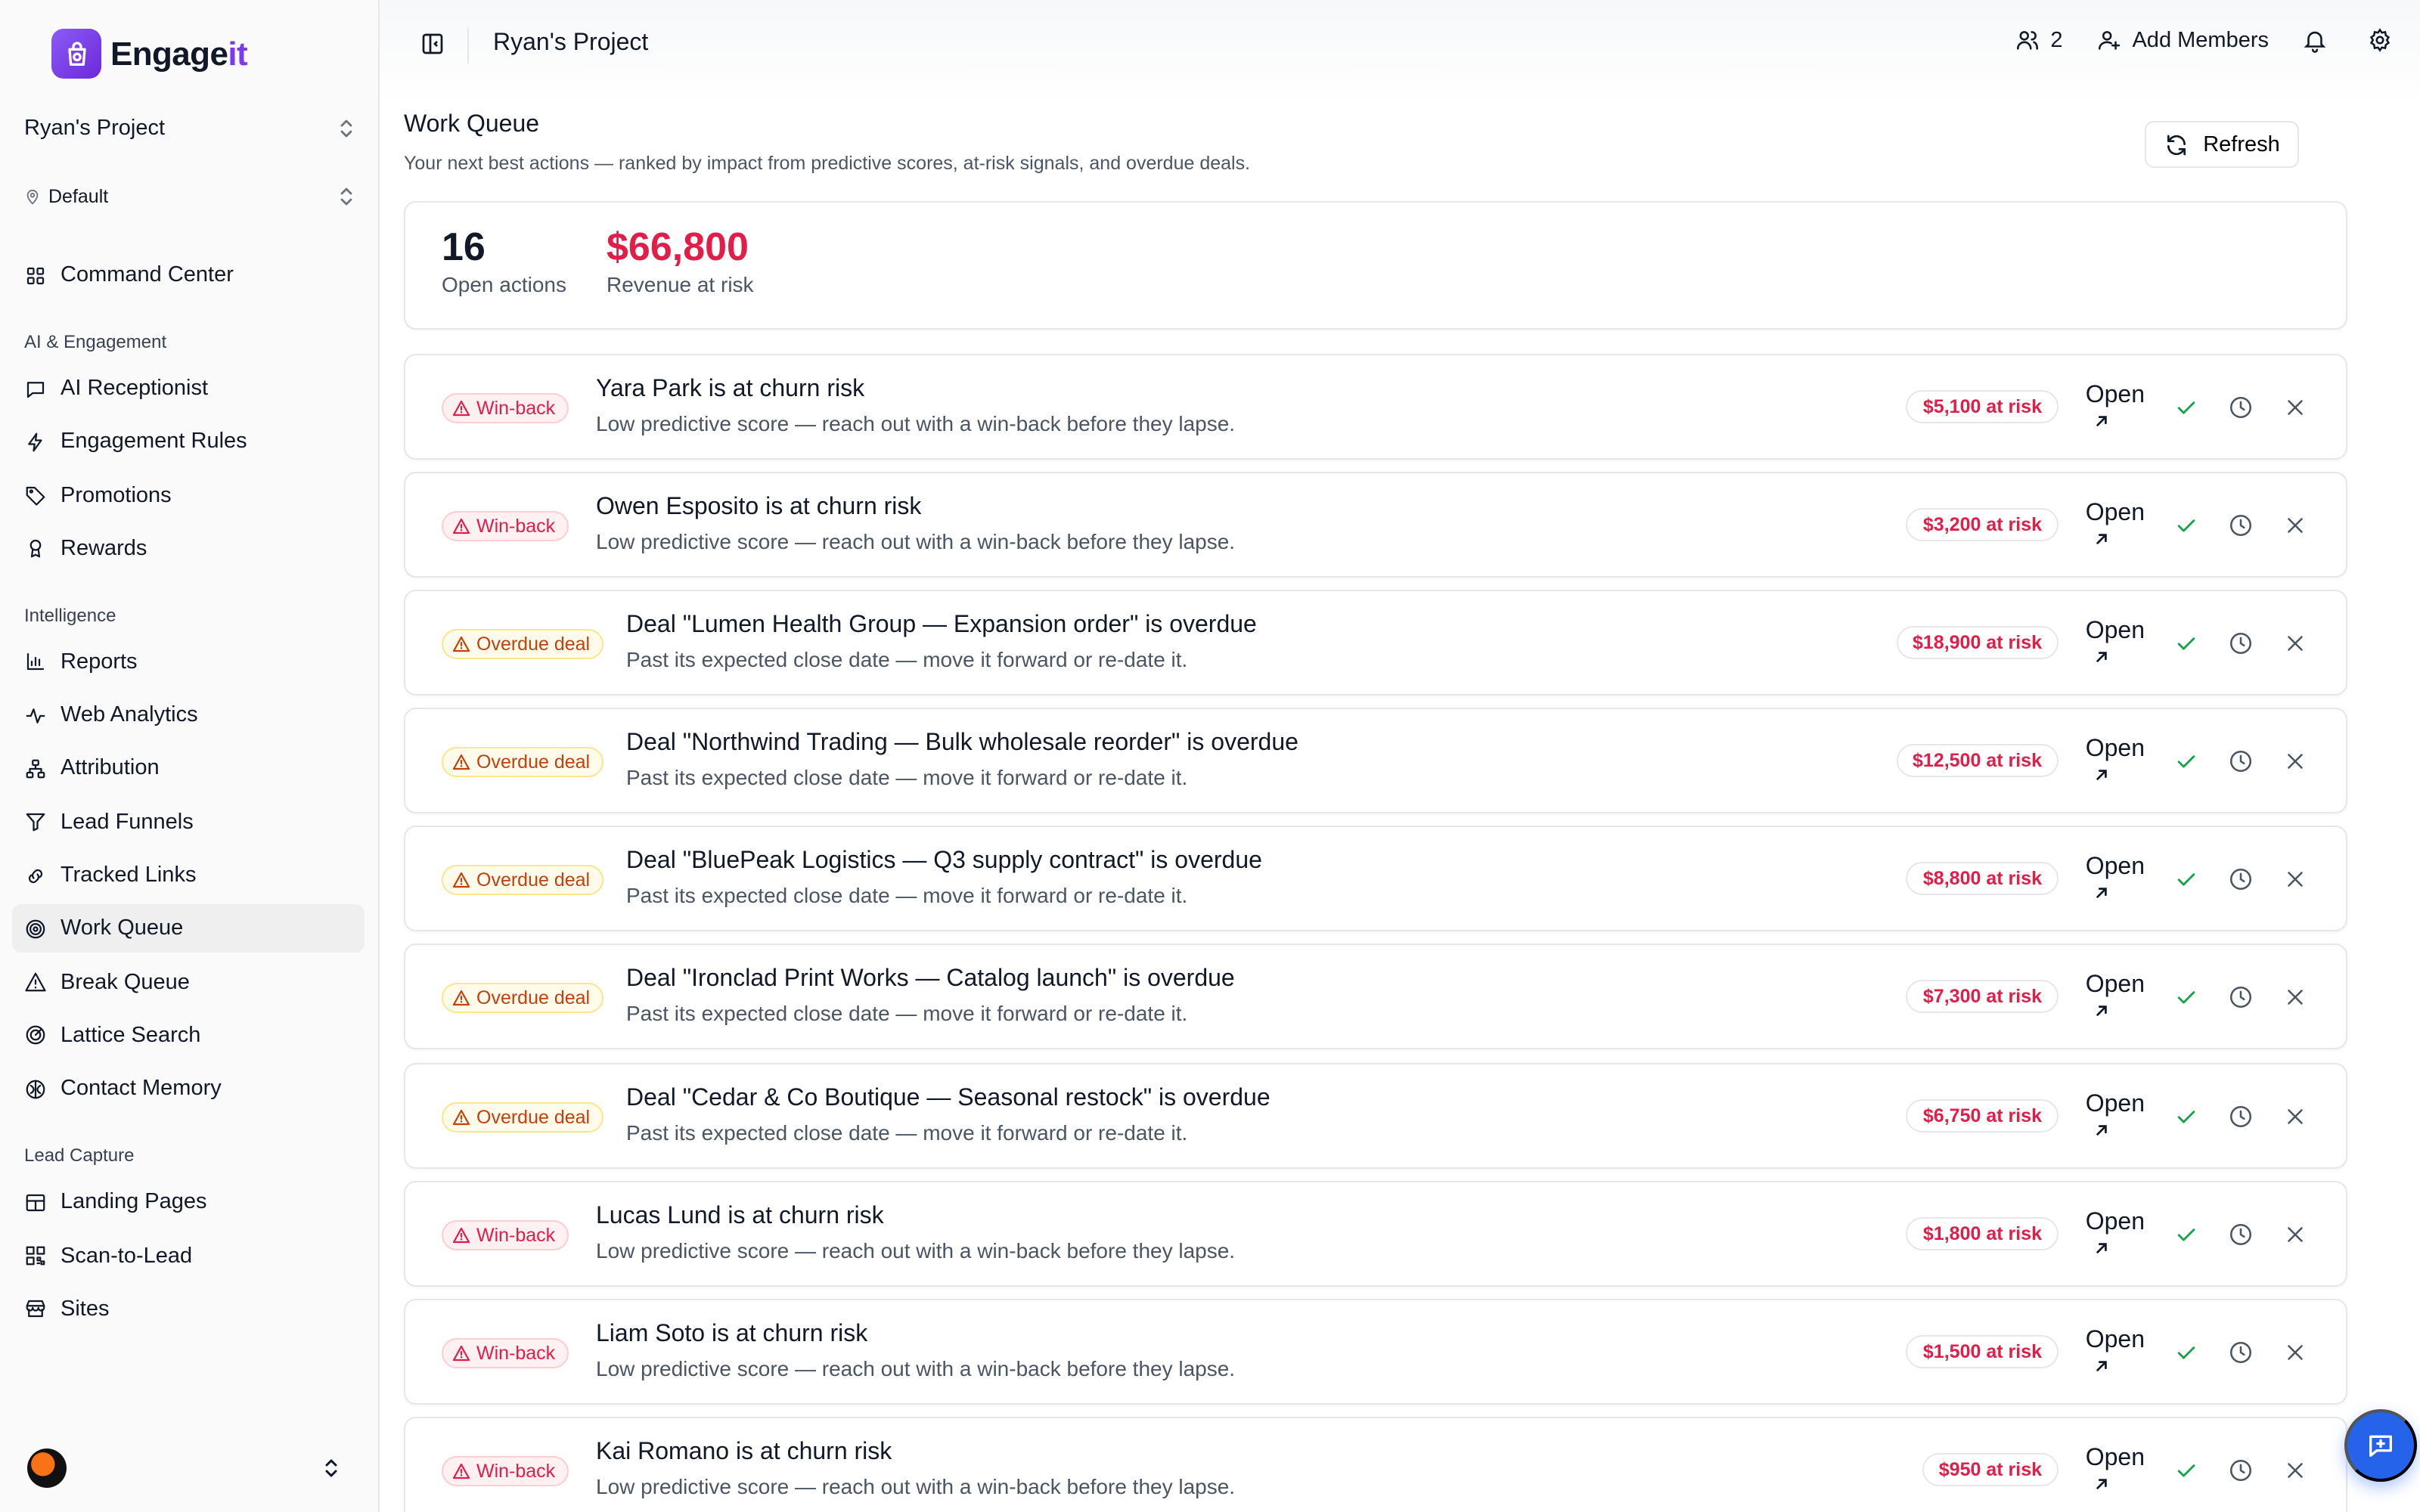 The height and width of the screenshot is (1512, 2420). Describe the element at coordinates (149, 54) in the screenshot. I see `brand-logo: Engageit` at that location.